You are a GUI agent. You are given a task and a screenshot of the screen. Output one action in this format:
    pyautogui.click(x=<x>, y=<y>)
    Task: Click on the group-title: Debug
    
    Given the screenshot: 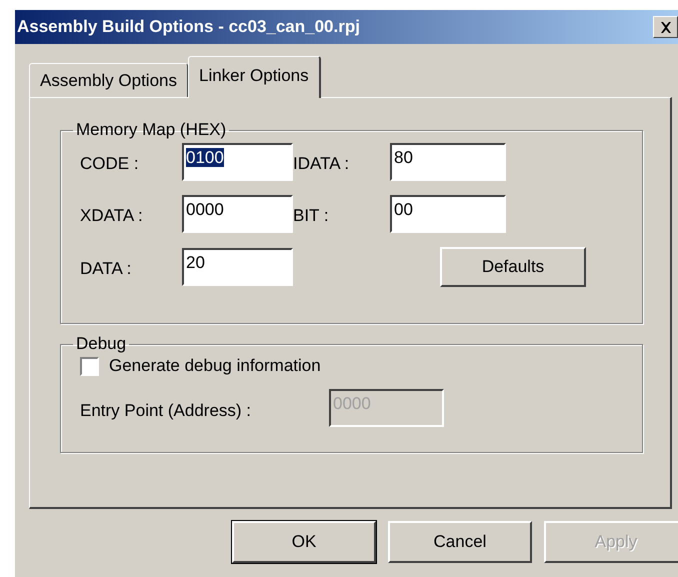 What is the action you would take?
    pyautogui.click(x=101, y=344)
    